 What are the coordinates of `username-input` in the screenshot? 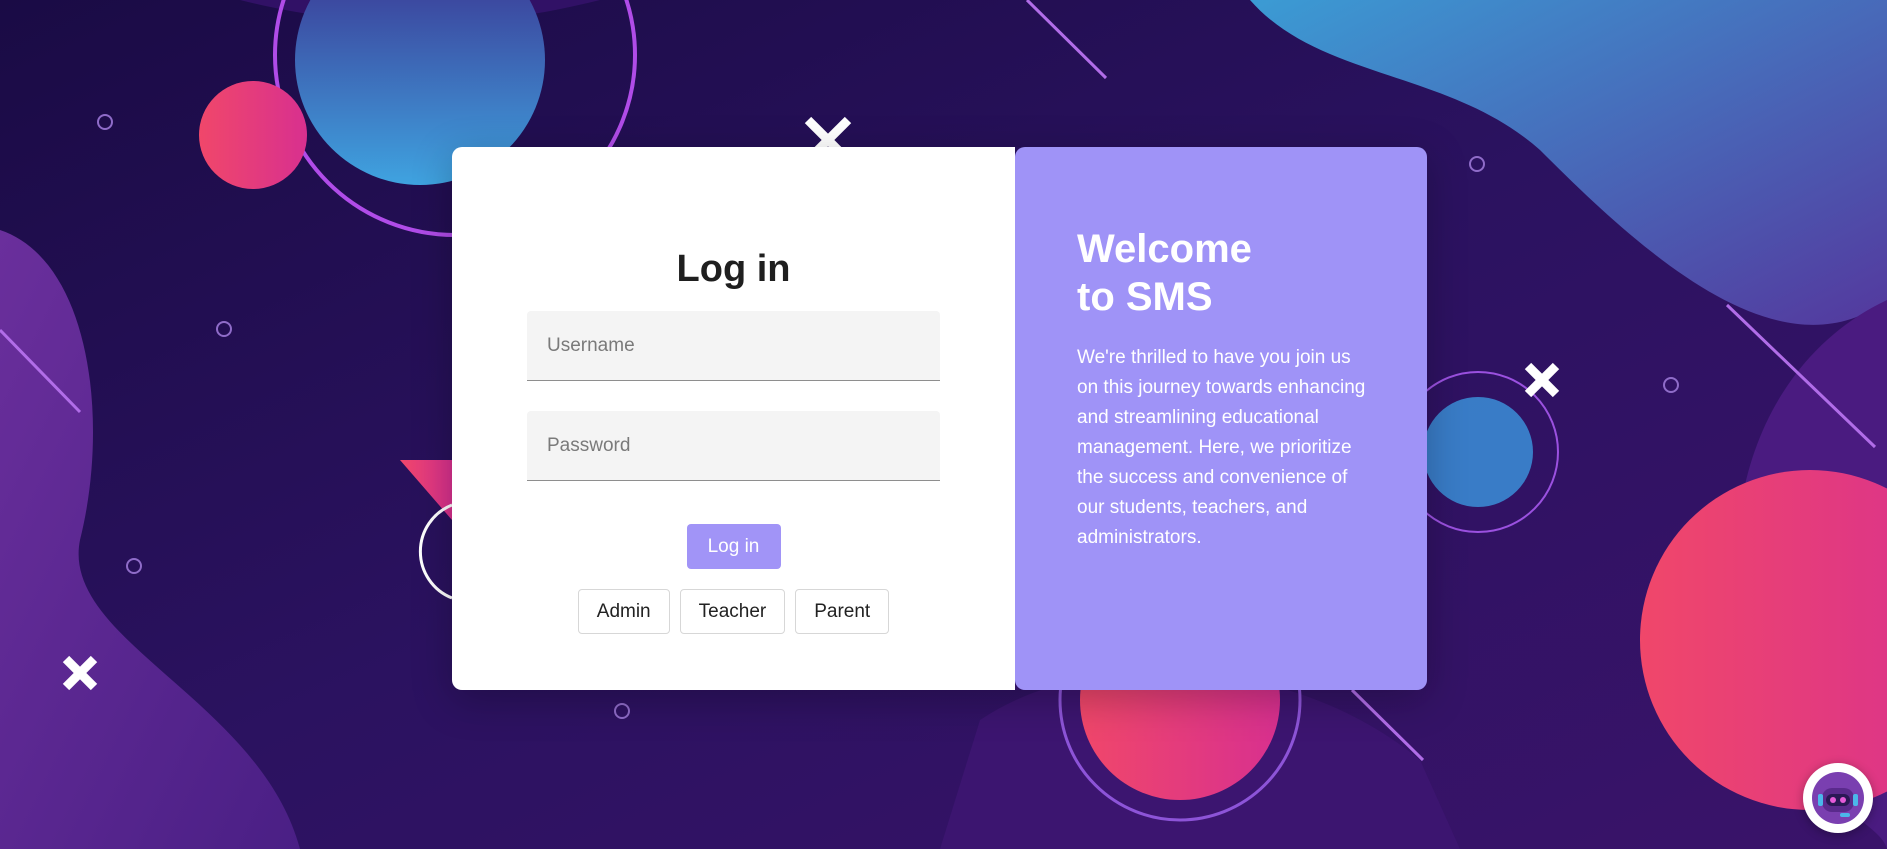 It's located at (733, 346).